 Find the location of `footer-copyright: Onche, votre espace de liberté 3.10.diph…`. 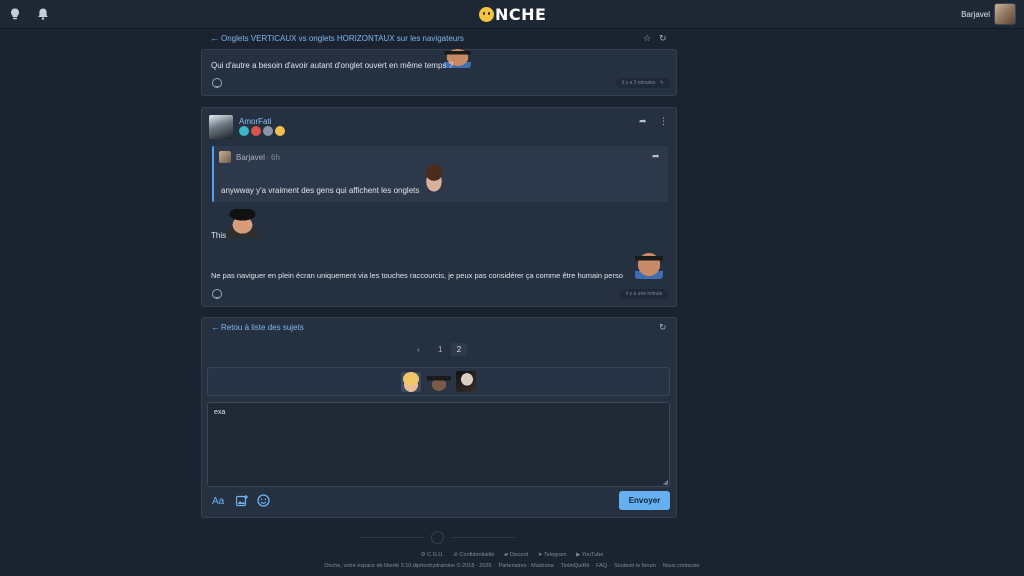

footer-copyright: Onche, votre espace de liberté 3.10.diph… is located at coordinates (408, 566).